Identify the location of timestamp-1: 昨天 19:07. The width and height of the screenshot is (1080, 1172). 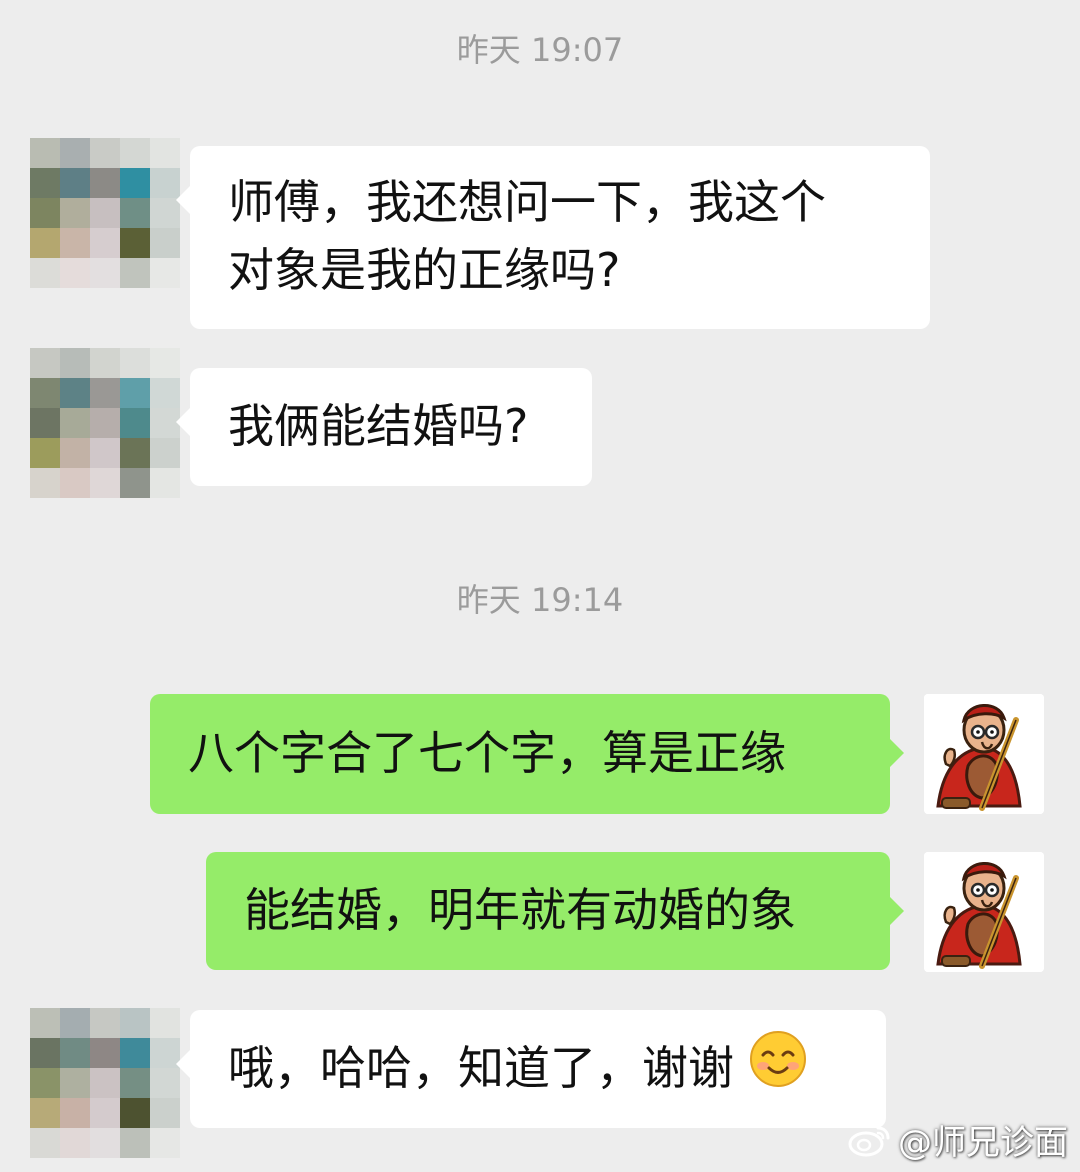
(540, 50).